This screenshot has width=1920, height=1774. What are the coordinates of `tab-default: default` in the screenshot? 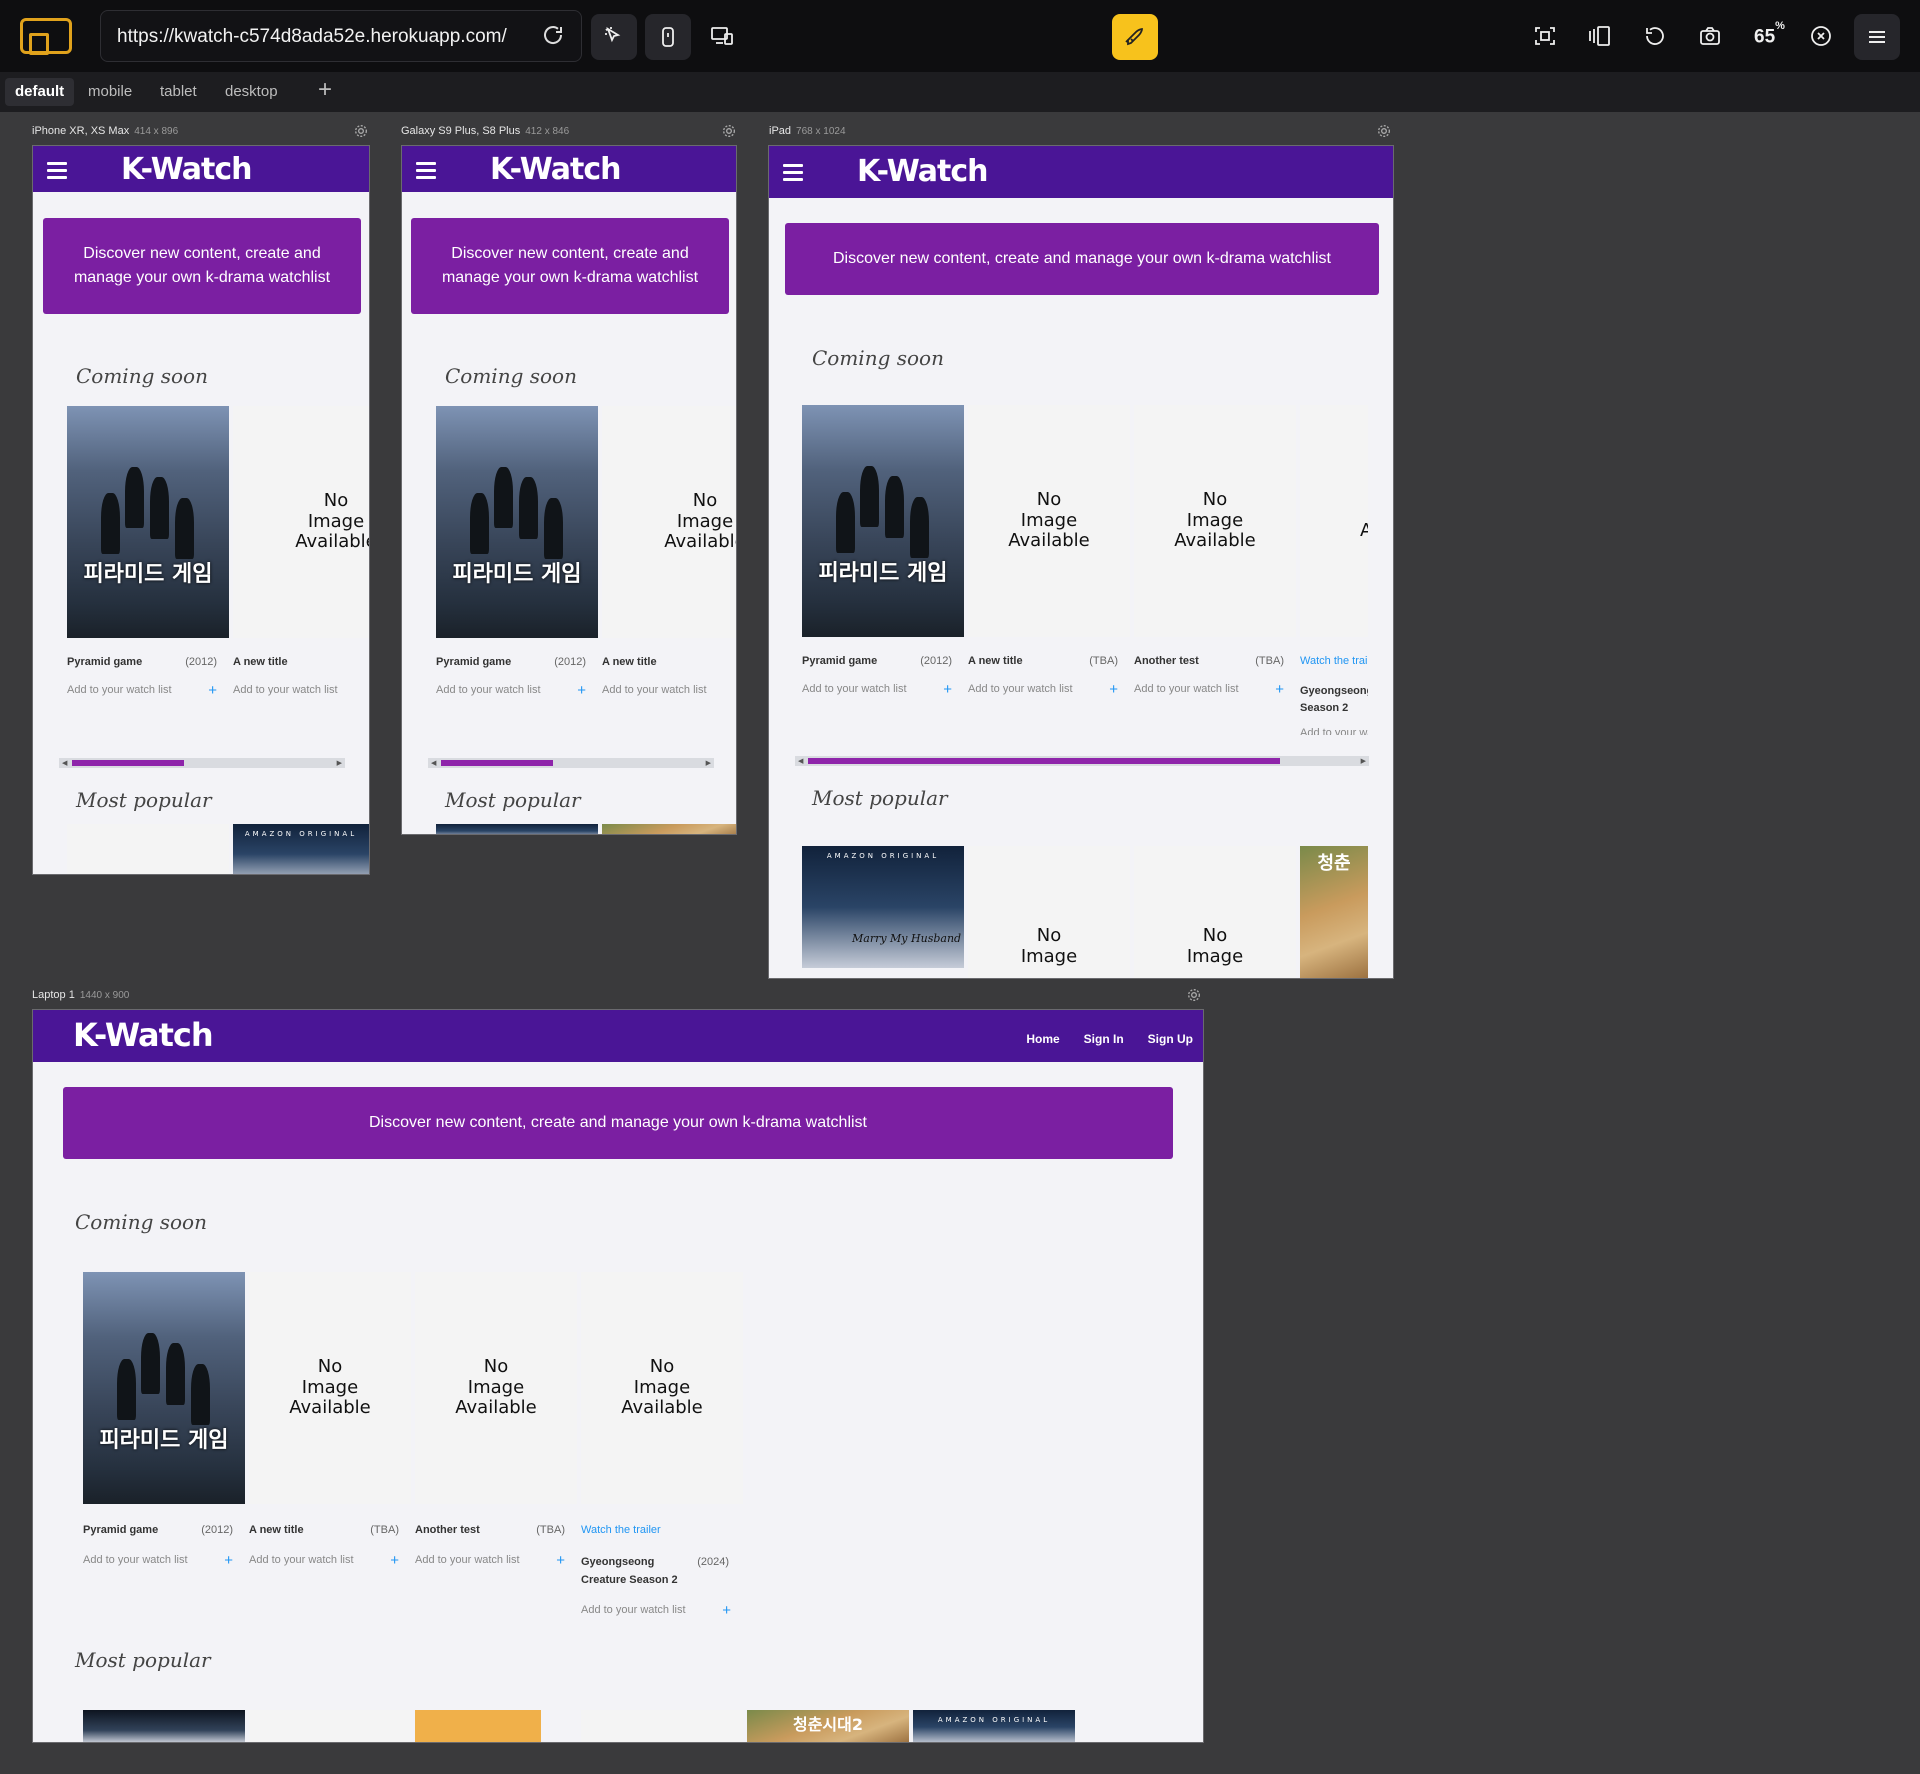 It's located at (40, 92).